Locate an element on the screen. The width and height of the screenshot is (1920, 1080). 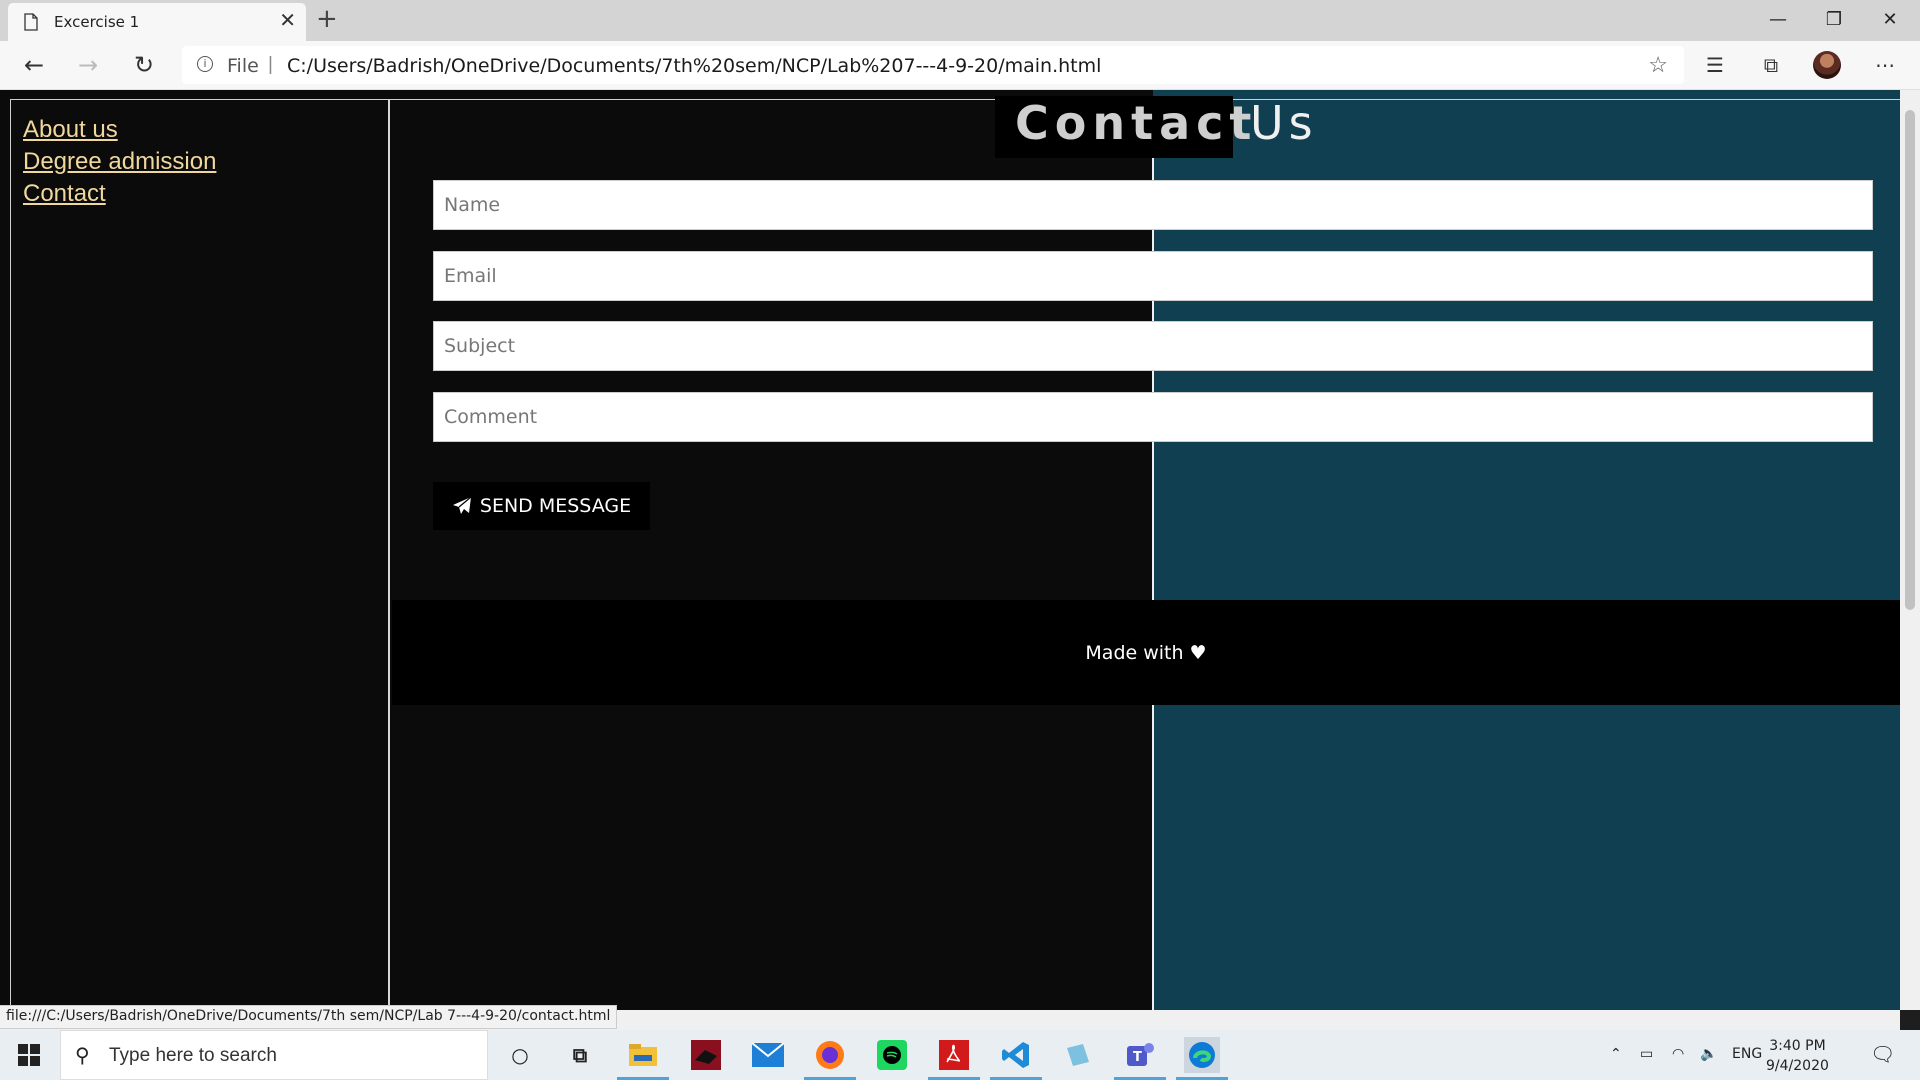
footer-text-line: Made with ♥ is located at coordinates (1146, 653).